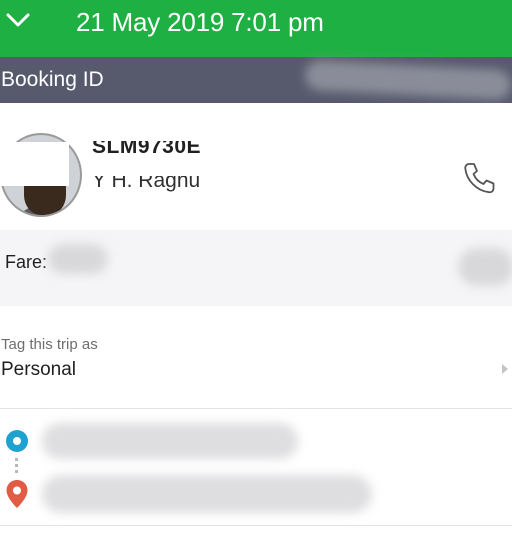 The height and width of the screenshot is (534, 512). Describe the element at coordinates (17, 441) in the screenshot. I see `pickup-dot-icon` at that location.